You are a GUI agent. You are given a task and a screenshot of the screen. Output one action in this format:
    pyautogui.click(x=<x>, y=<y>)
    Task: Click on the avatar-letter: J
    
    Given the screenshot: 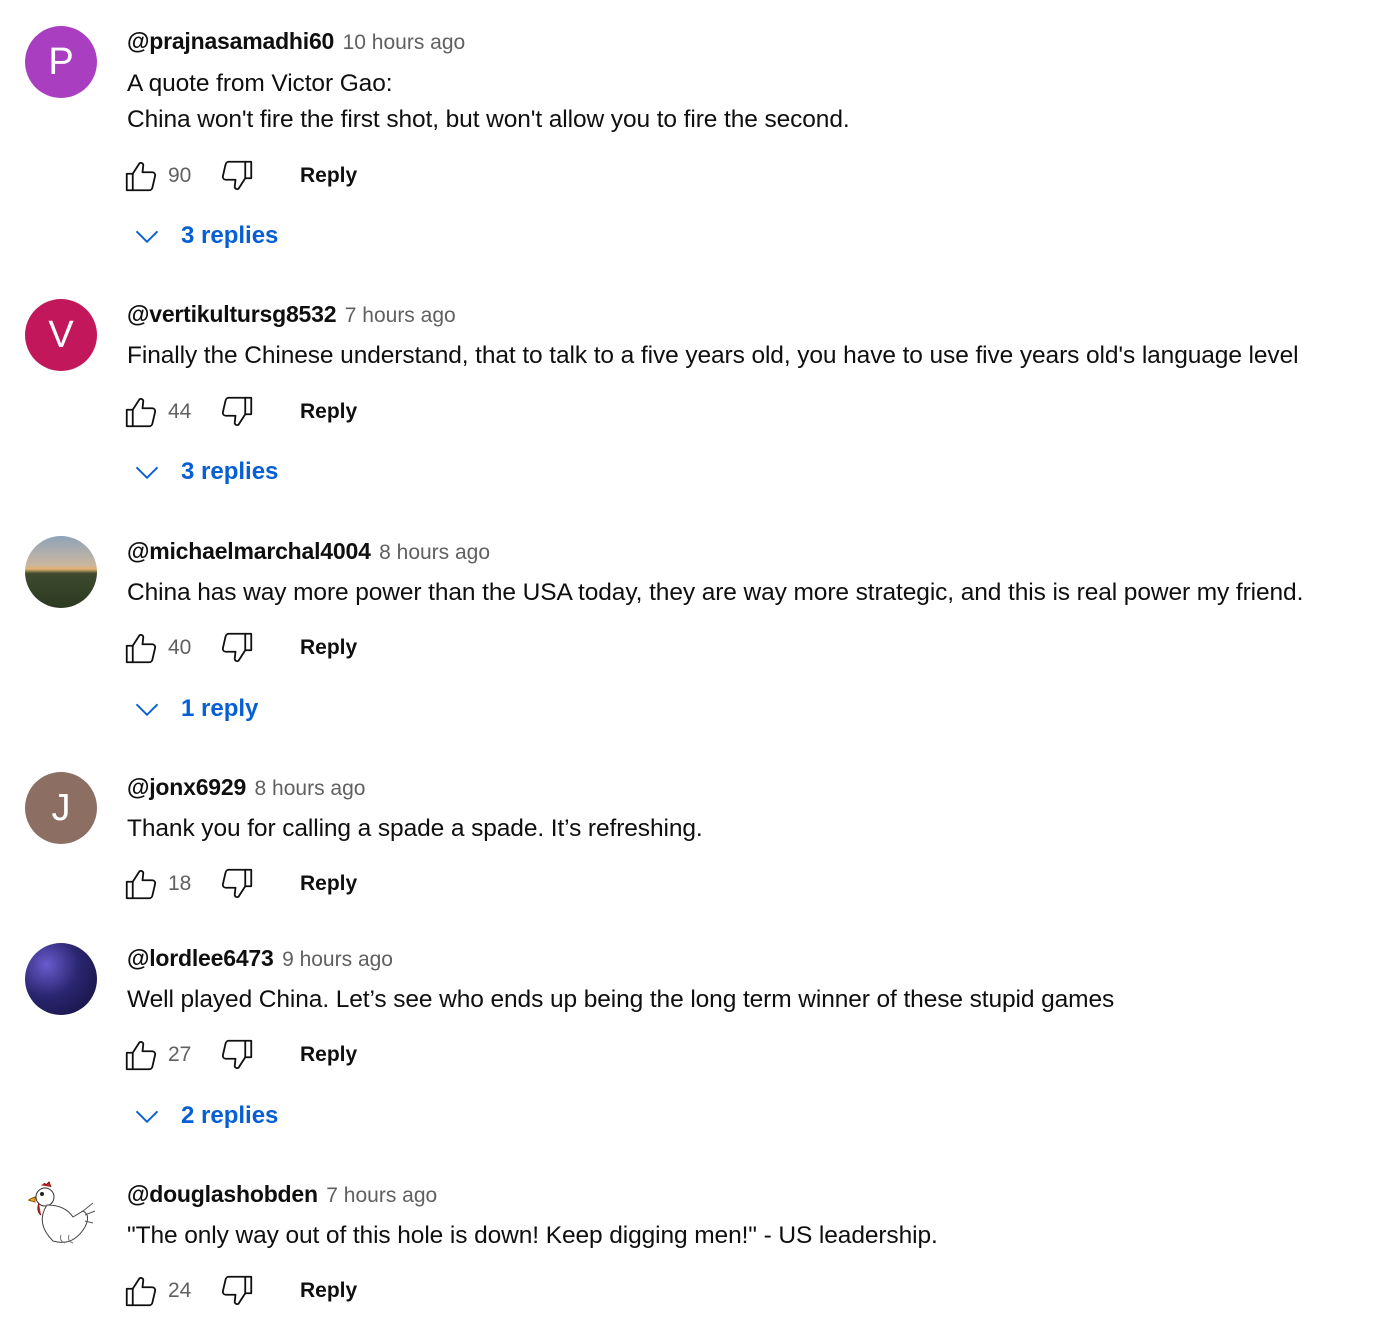 What is the action you would take?
    pyautogui.click(x=61, y=807)
    